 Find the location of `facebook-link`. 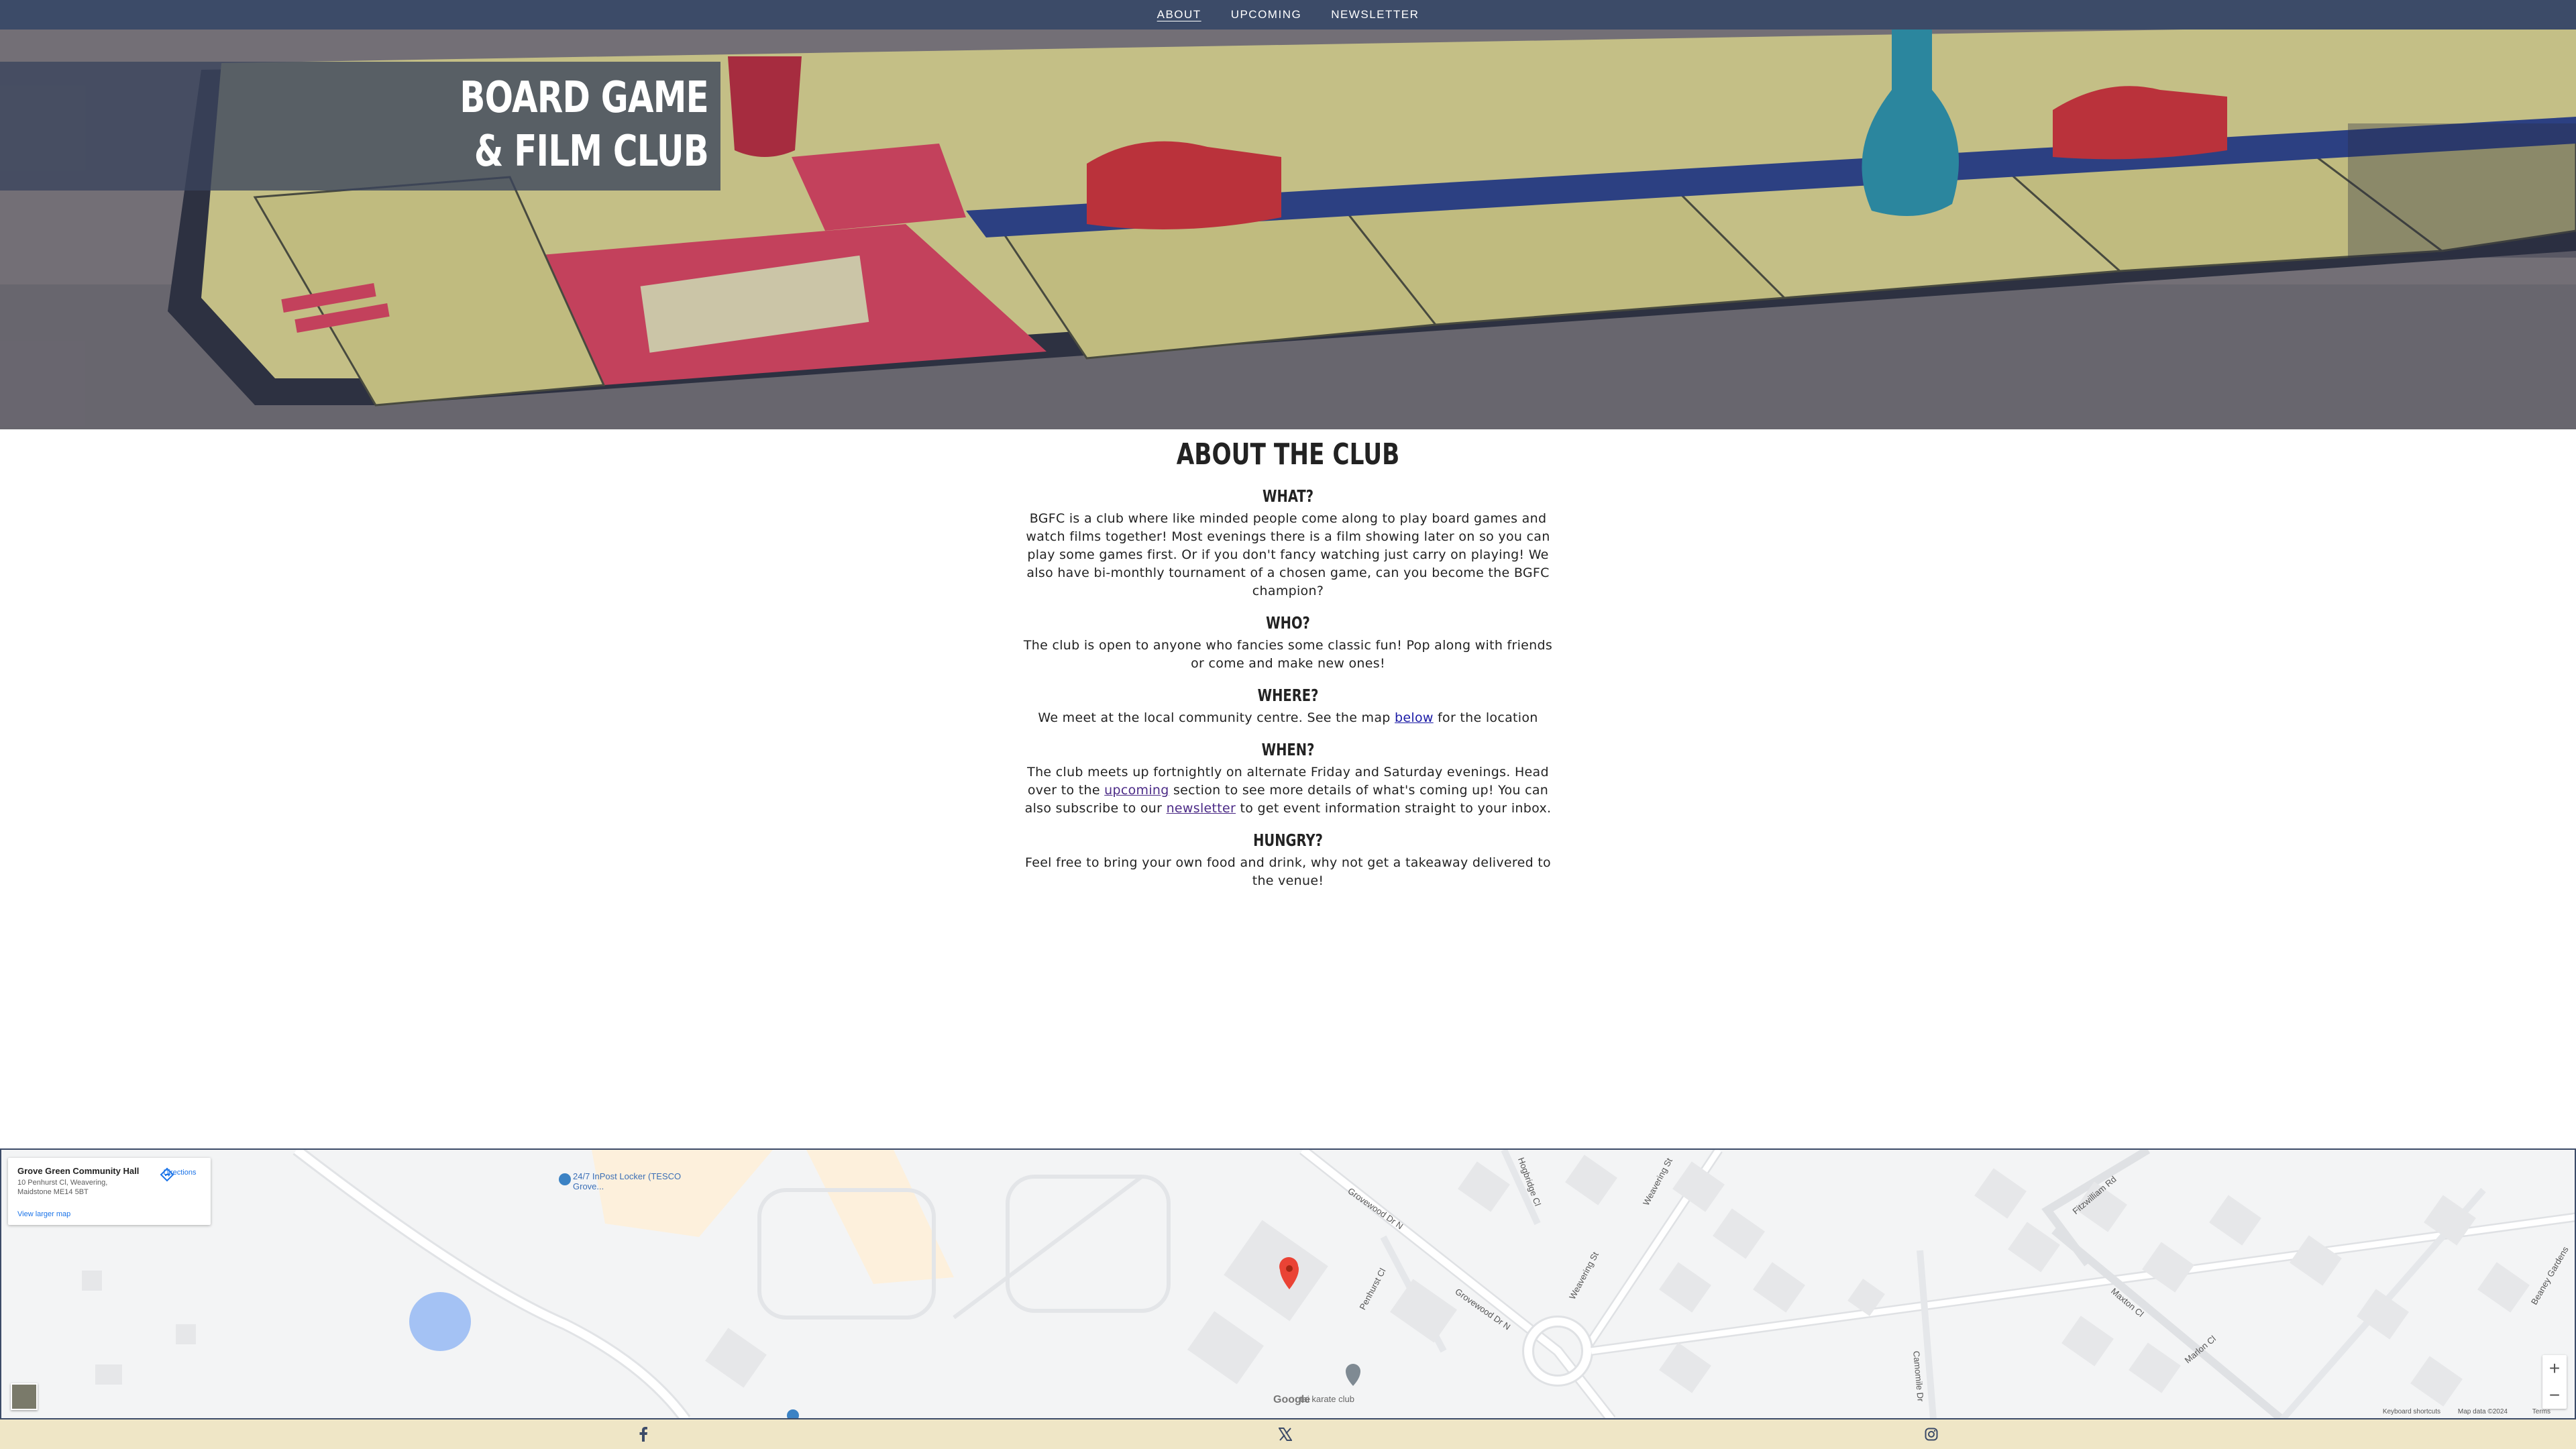

facebook-link is located at coordinates (643, 1434).